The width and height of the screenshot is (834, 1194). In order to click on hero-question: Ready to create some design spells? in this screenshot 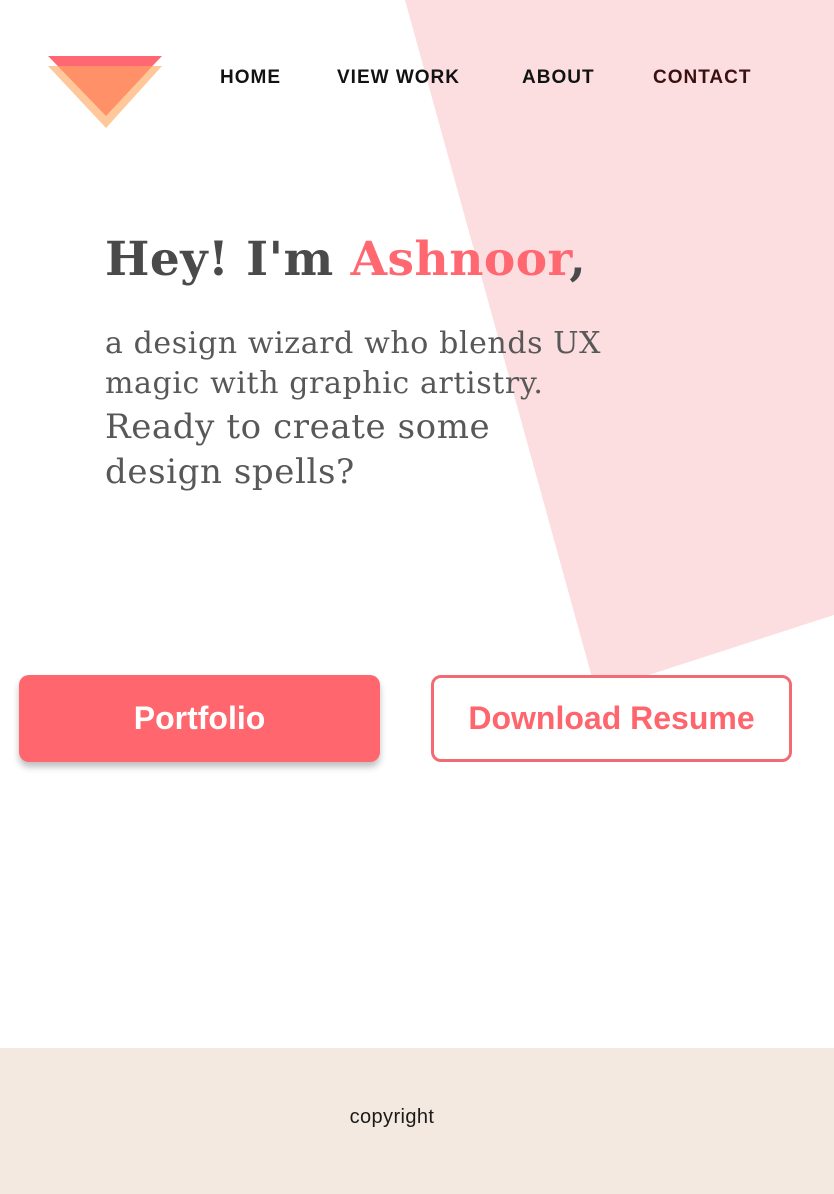, I will do `click(298, 449)`.